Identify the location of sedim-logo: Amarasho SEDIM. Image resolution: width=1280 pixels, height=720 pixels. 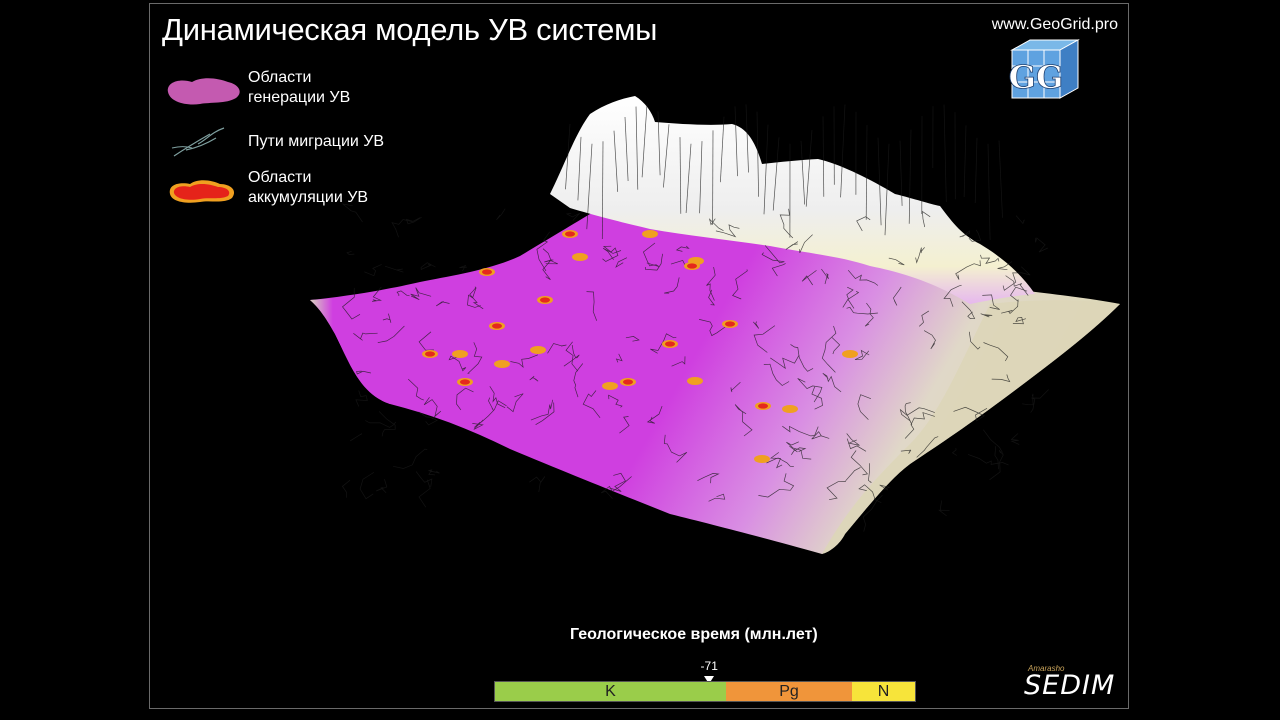
(1068, 684).